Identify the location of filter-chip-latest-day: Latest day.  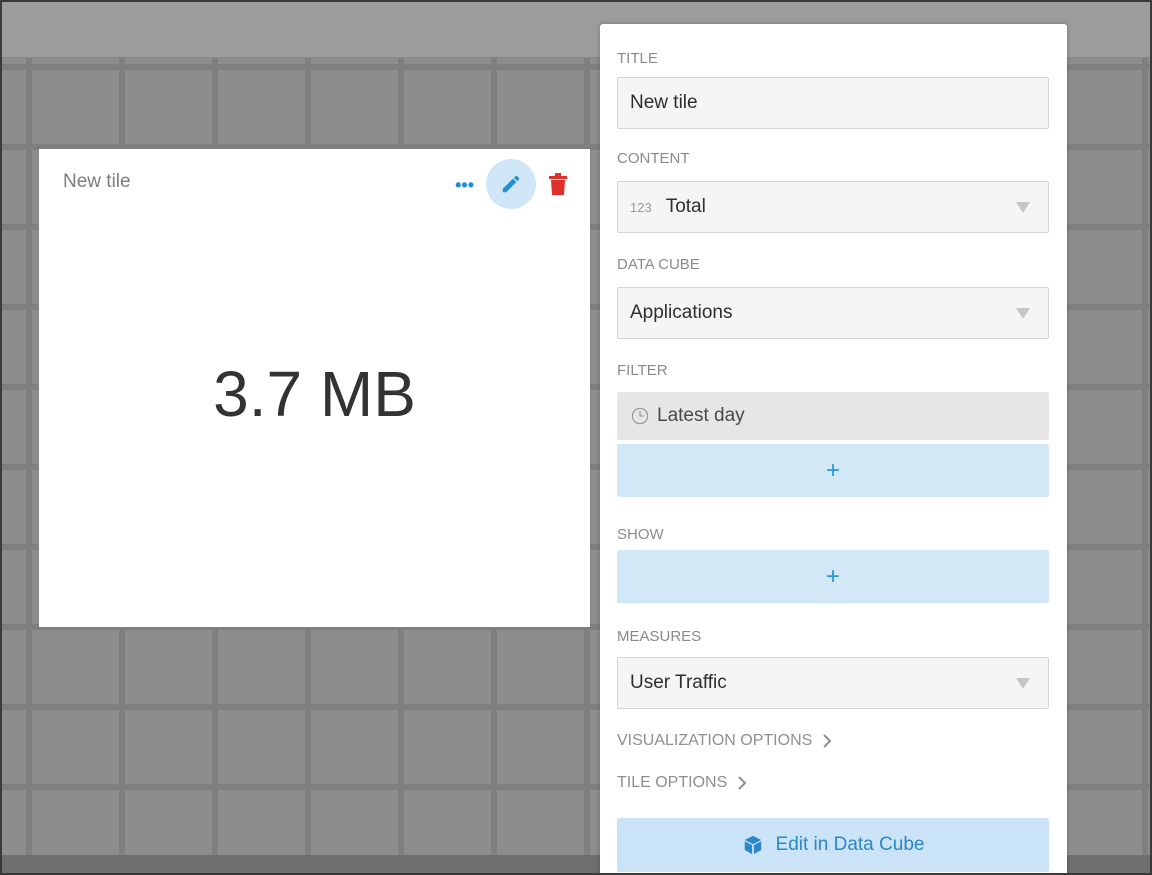
(833, 416).